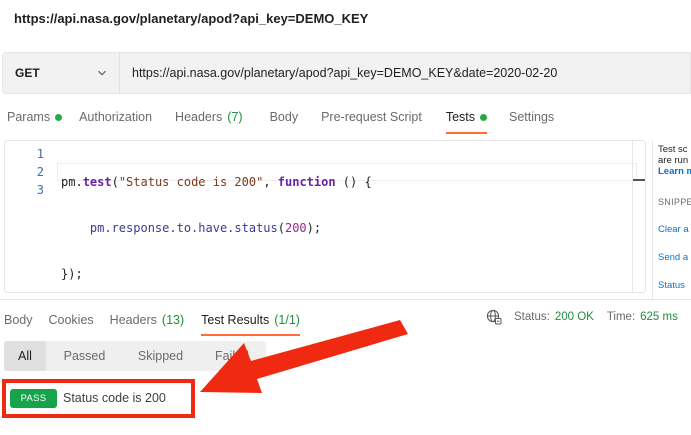 Image resolution: width=691 pixels, height=435 pixels. What do you see at coordinates (304, 356) in the screenshot?
I see `annotation-arrow-icon` at bounding box center [304, 356].